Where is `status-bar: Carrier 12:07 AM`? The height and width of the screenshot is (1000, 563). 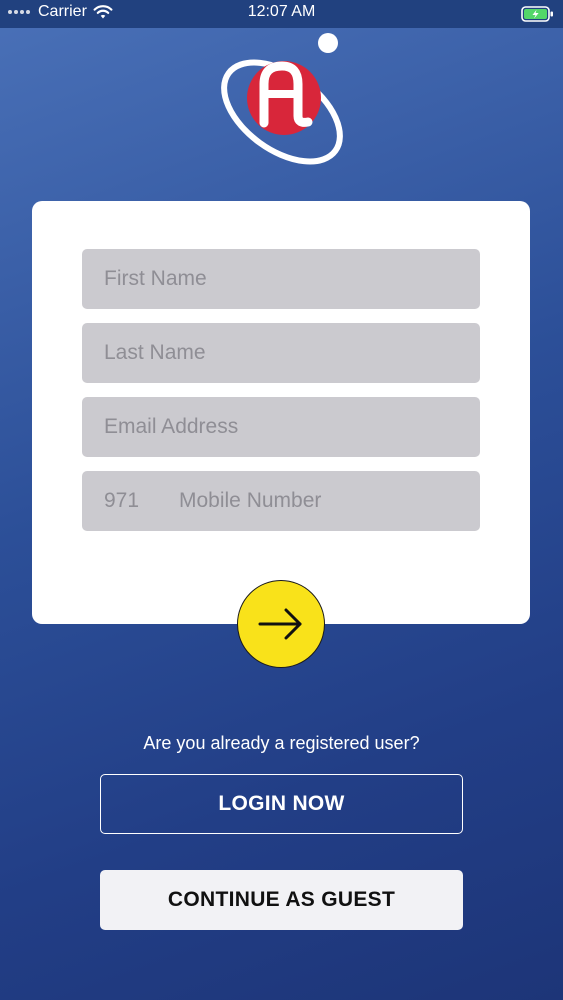 status-bar: Carrier 12:07 AM is located at coordinates (281, 14).